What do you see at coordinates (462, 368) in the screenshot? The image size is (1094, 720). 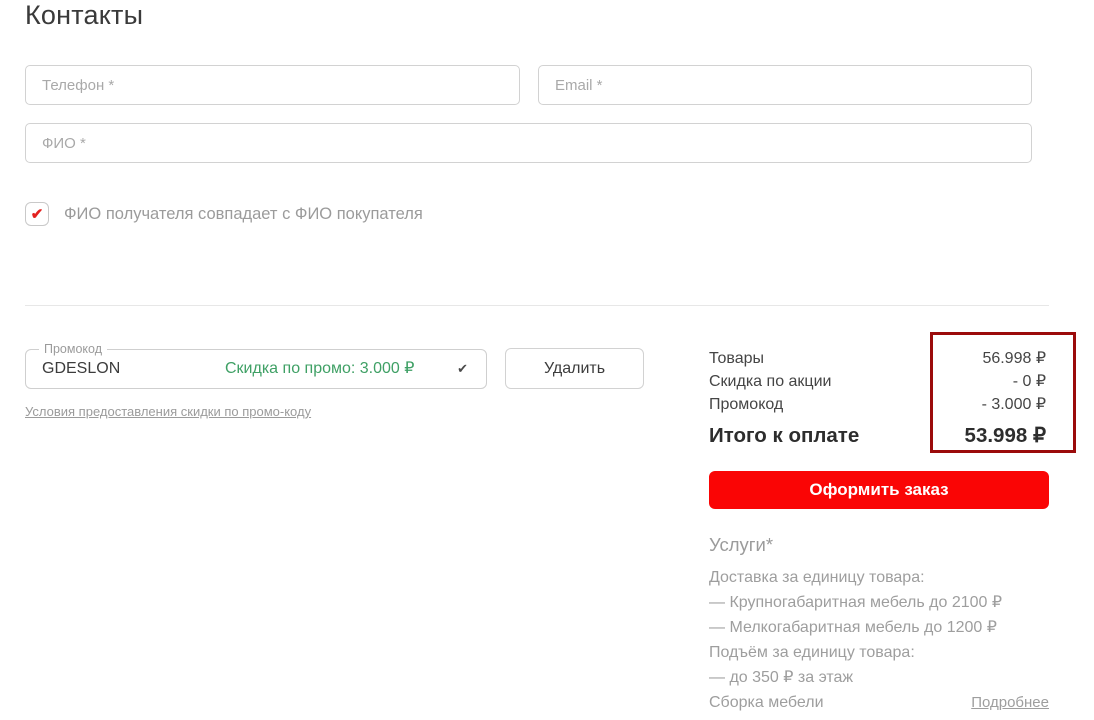 I see `promo-applied-check-icon: ✔` at bounding box center [462, 368].